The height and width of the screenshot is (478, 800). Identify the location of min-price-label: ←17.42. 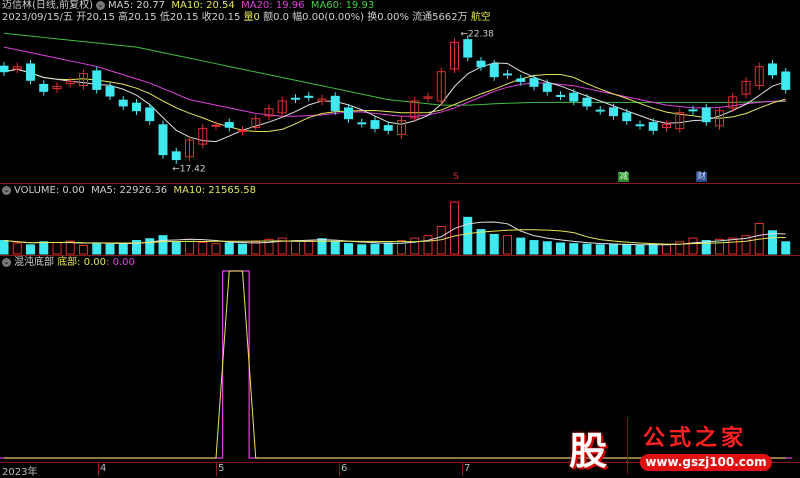
(188, 170).